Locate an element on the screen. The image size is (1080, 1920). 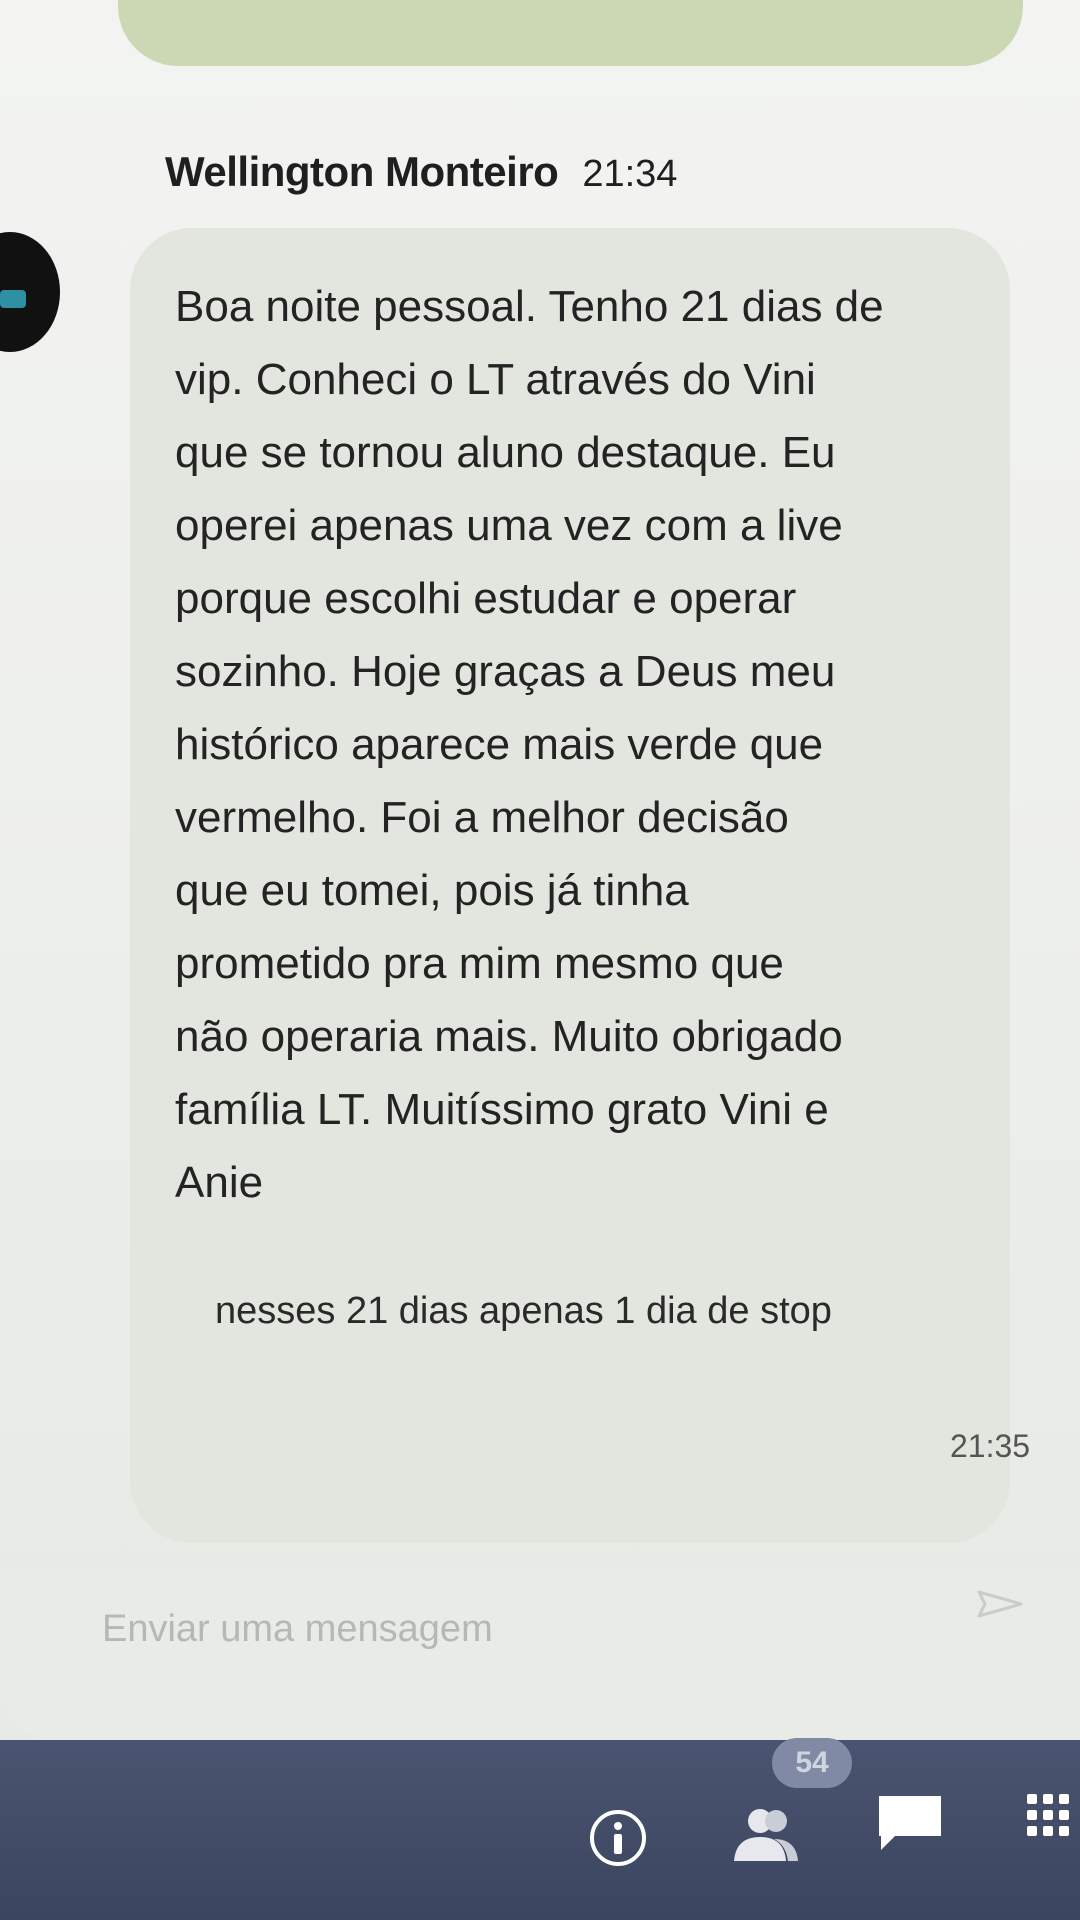
message-time: 21:34 is located at coordinates (630, 174).